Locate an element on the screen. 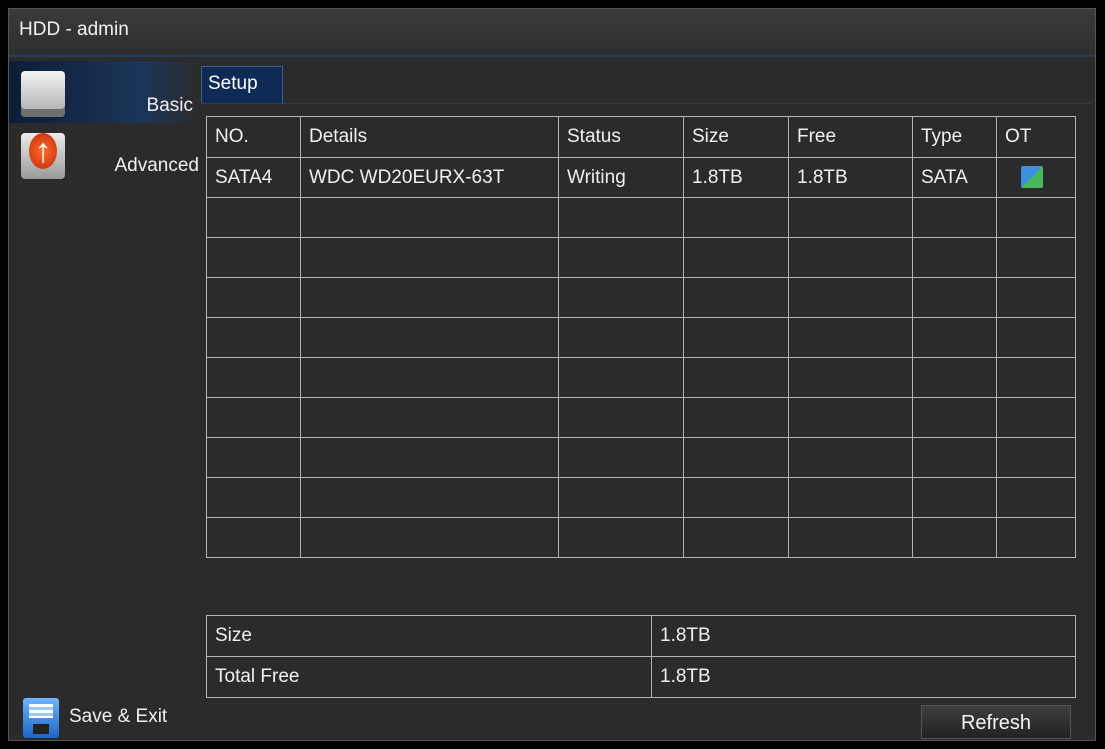  summary-row-size: Size 1.8TB is located at coordinates (641, 636).